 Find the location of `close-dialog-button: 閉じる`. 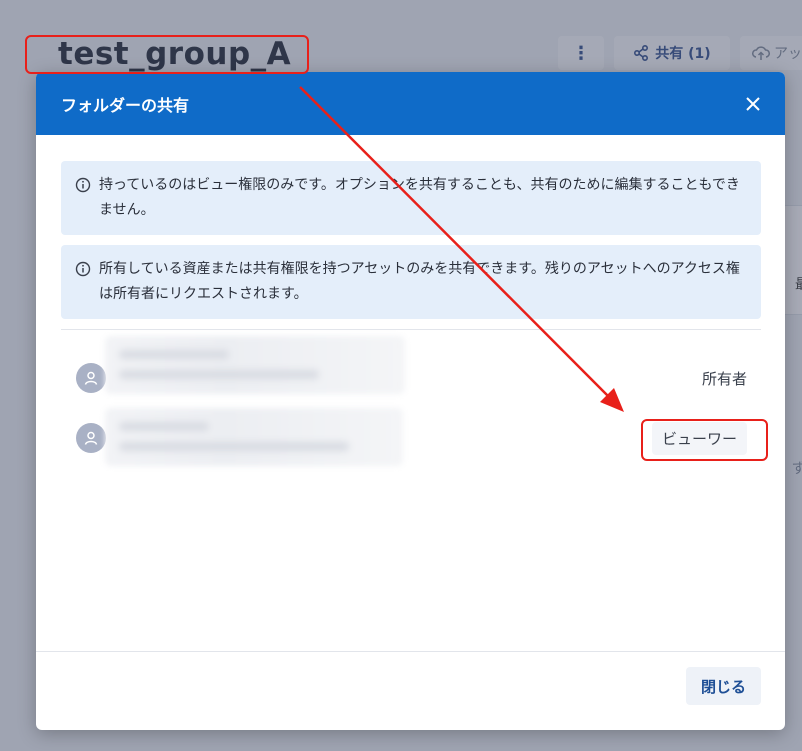

close-dialog-button: 閉じる is located at coordinates (723, 686).